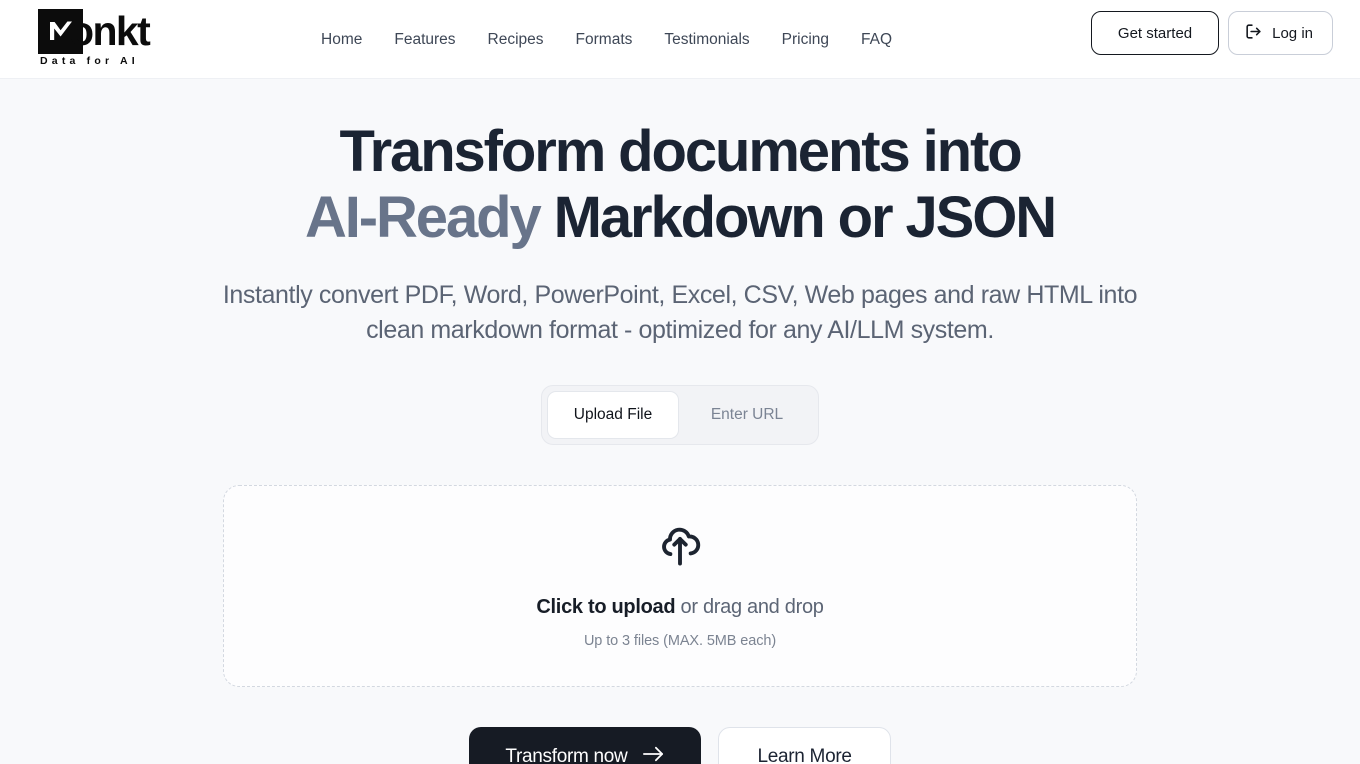 This screenshot has width=1360, height=764. Describe the element at coordinates (876, 40) in the screenshot. I see `nav-item-faq: FAQ` at that location.